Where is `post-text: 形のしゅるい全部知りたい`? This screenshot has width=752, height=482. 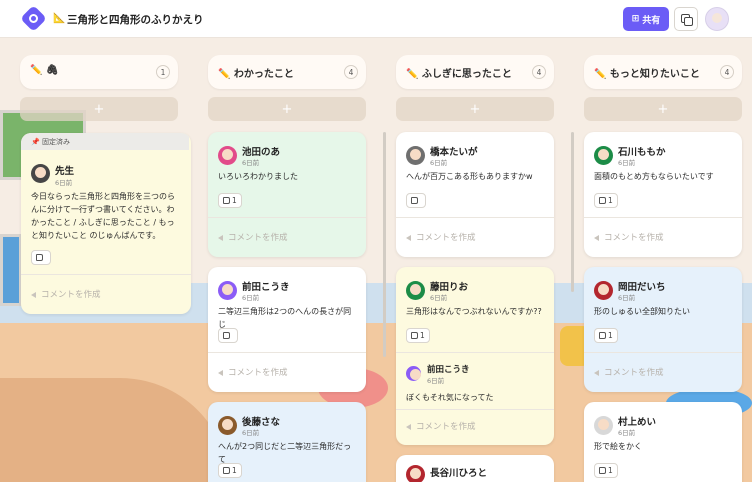
post-text: 形のしゅるい全部知りたい is located at coordinates (642, 311).